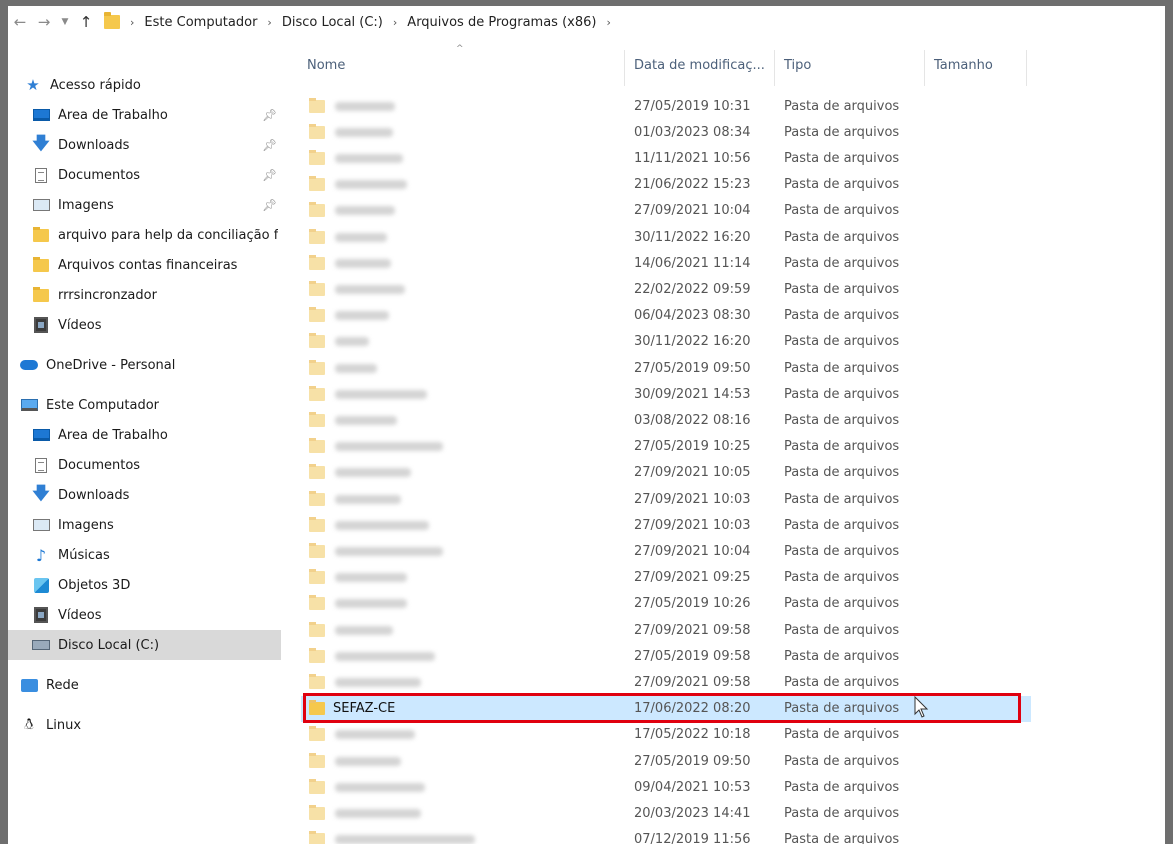 The image size is (1173, 844). Describe the element at coordinates (86, 22) in the screenshot. I see `up-button: ↑` at that location.